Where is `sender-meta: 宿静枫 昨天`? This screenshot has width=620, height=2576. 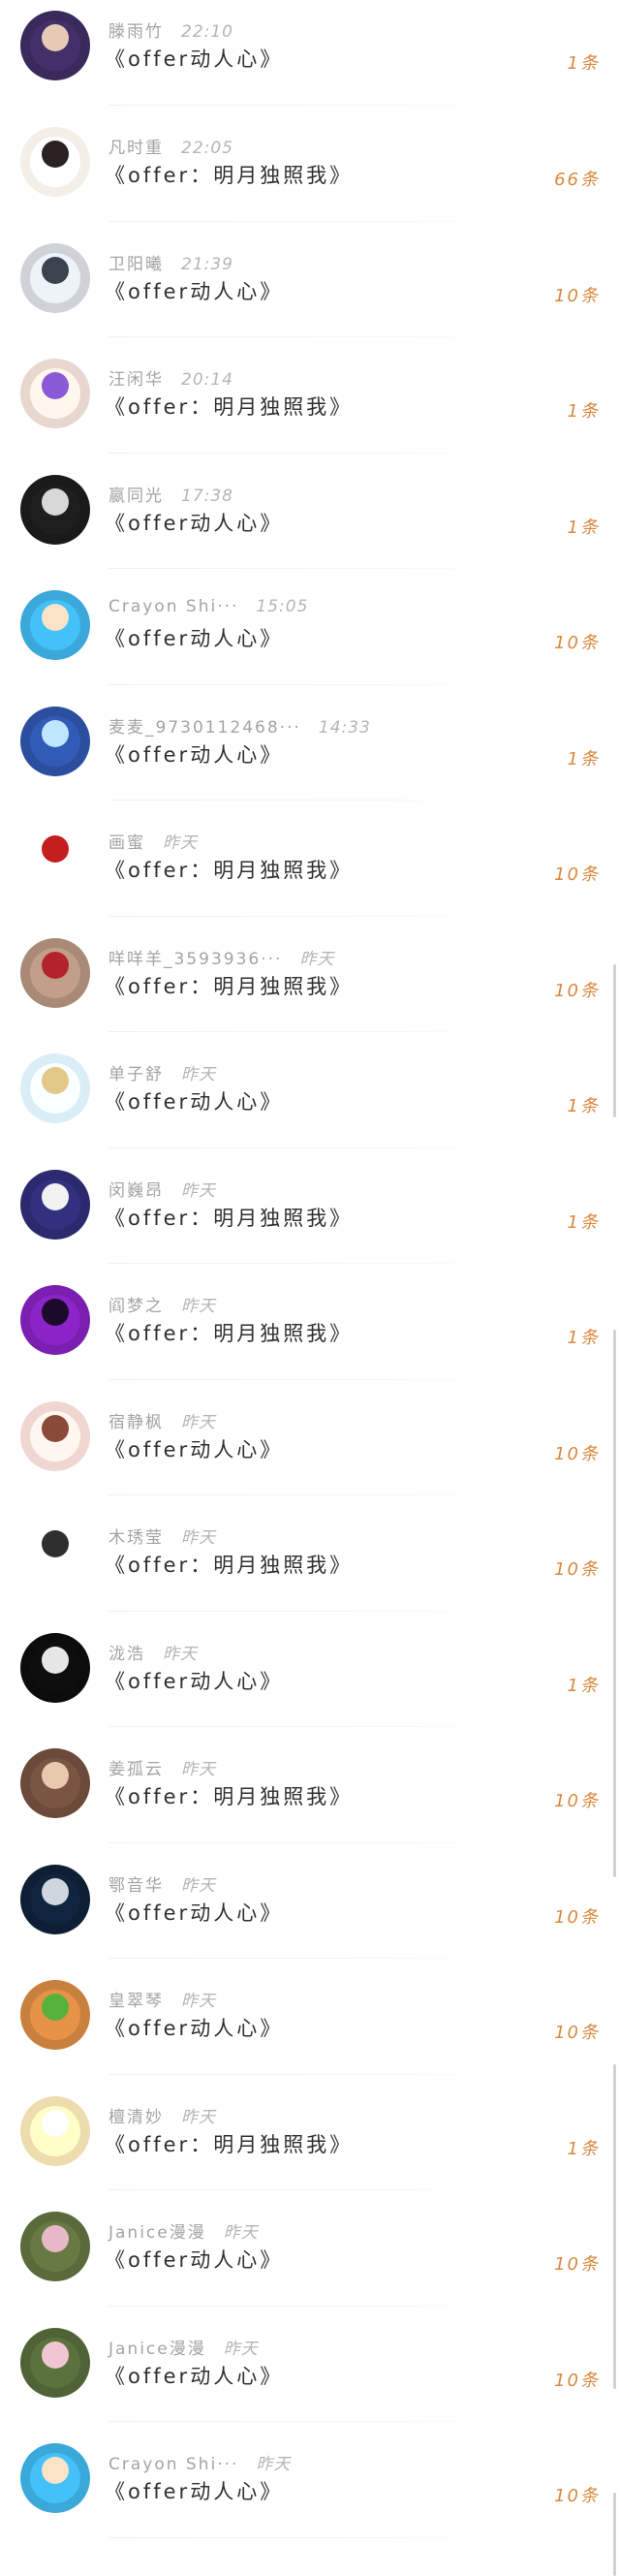 sender-meta: 宿静枫 昨天 is located at coordinates (162, 1420).